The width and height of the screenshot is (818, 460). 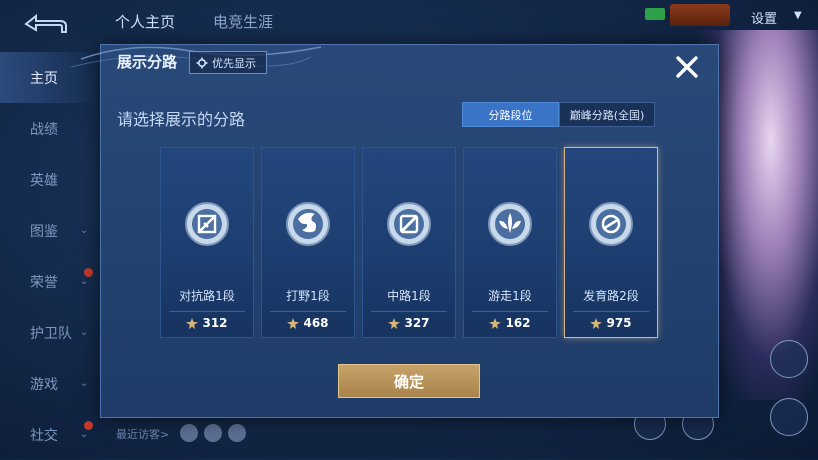 What do you see at coordinates (510, 296) in the screenshot?
I see `lane-card-label: 游走1段` at bounding box center [510, 296].